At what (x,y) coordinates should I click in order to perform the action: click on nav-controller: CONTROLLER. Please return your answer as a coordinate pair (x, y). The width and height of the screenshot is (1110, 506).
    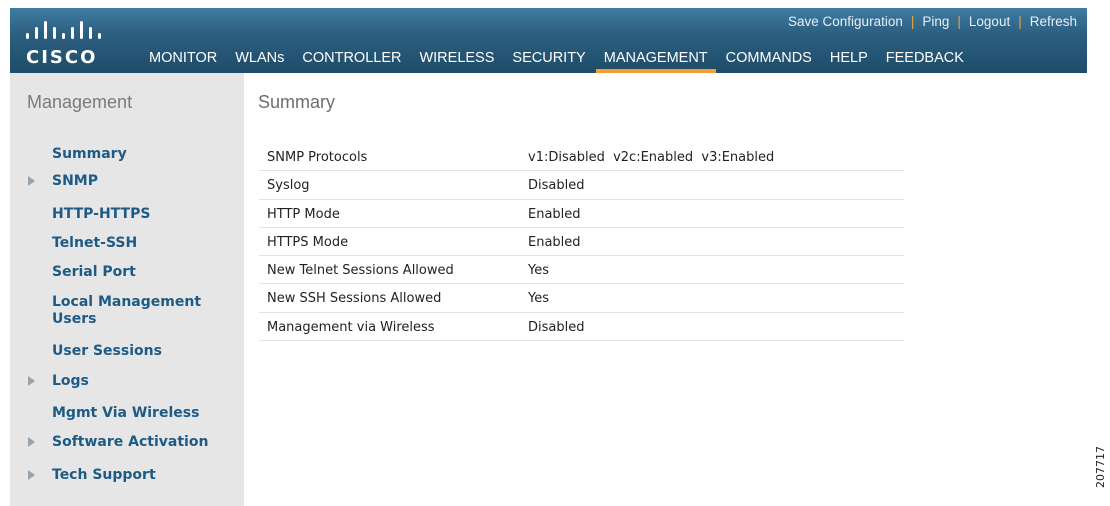
    Looking at the image, I should click on (351, 59).